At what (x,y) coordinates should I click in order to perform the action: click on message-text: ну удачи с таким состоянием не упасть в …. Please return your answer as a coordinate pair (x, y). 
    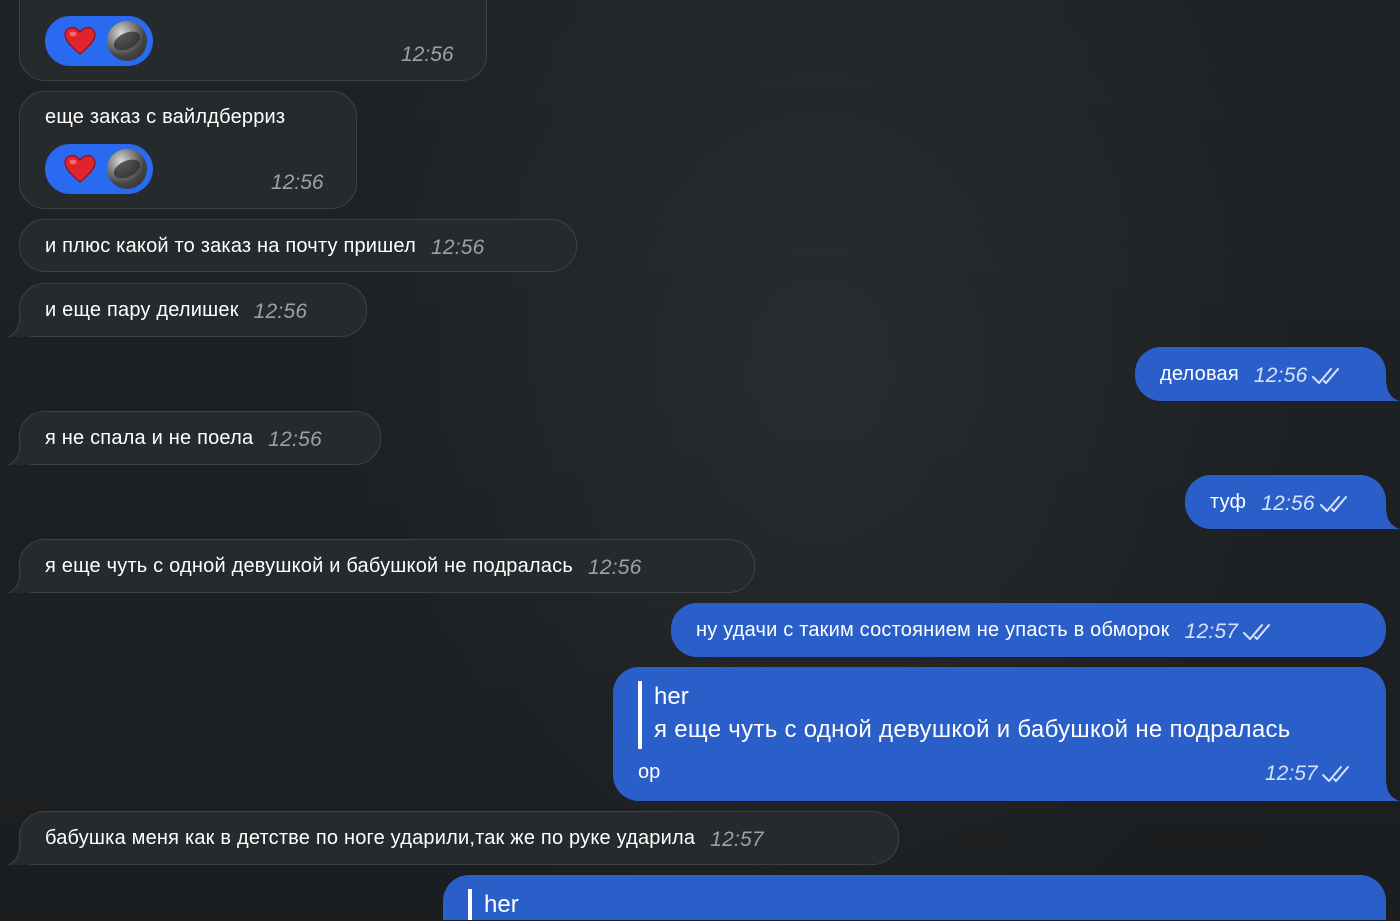
    Looking at the image, I should click on (933, 630).